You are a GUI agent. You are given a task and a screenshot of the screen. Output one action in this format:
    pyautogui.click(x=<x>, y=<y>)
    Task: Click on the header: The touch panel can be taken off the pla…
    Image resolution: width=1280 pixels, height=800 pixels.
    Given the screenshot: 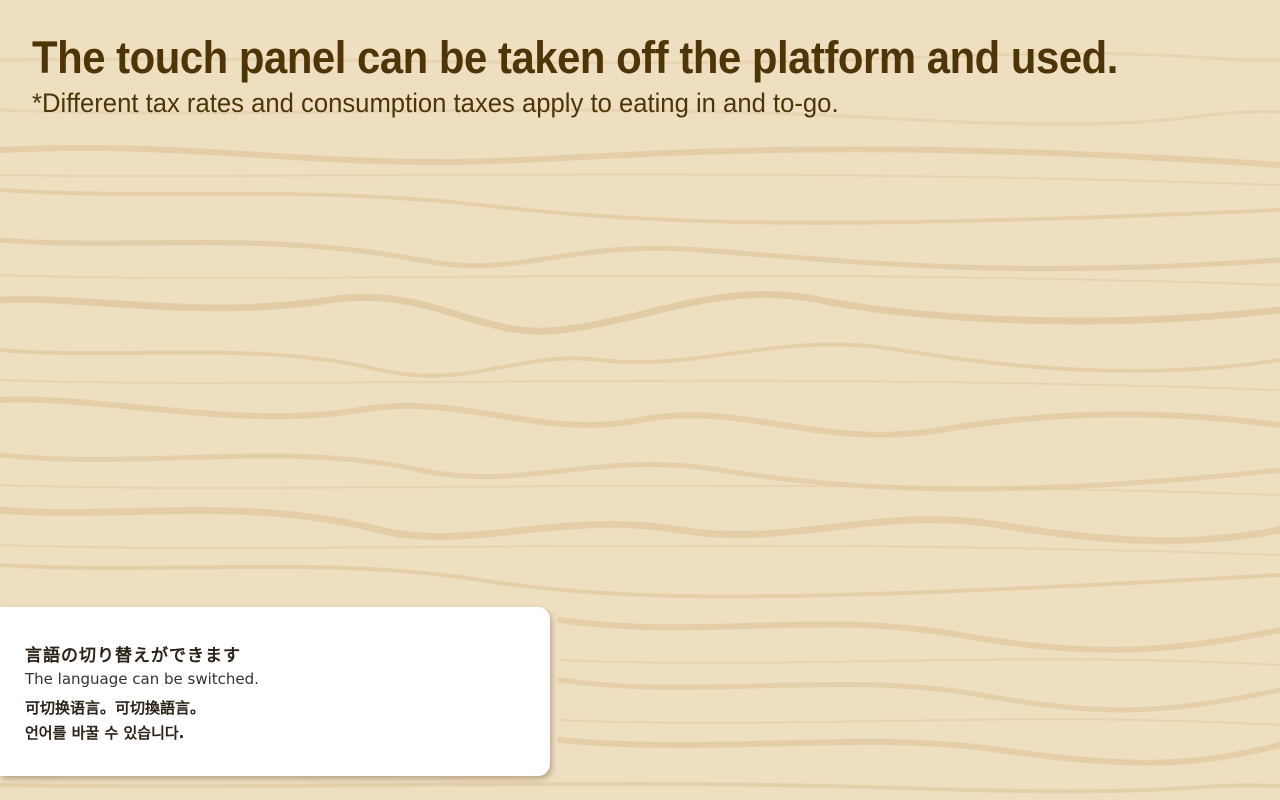 What is the action you would take?
    pyautogui.click(x=642, y=75)
    